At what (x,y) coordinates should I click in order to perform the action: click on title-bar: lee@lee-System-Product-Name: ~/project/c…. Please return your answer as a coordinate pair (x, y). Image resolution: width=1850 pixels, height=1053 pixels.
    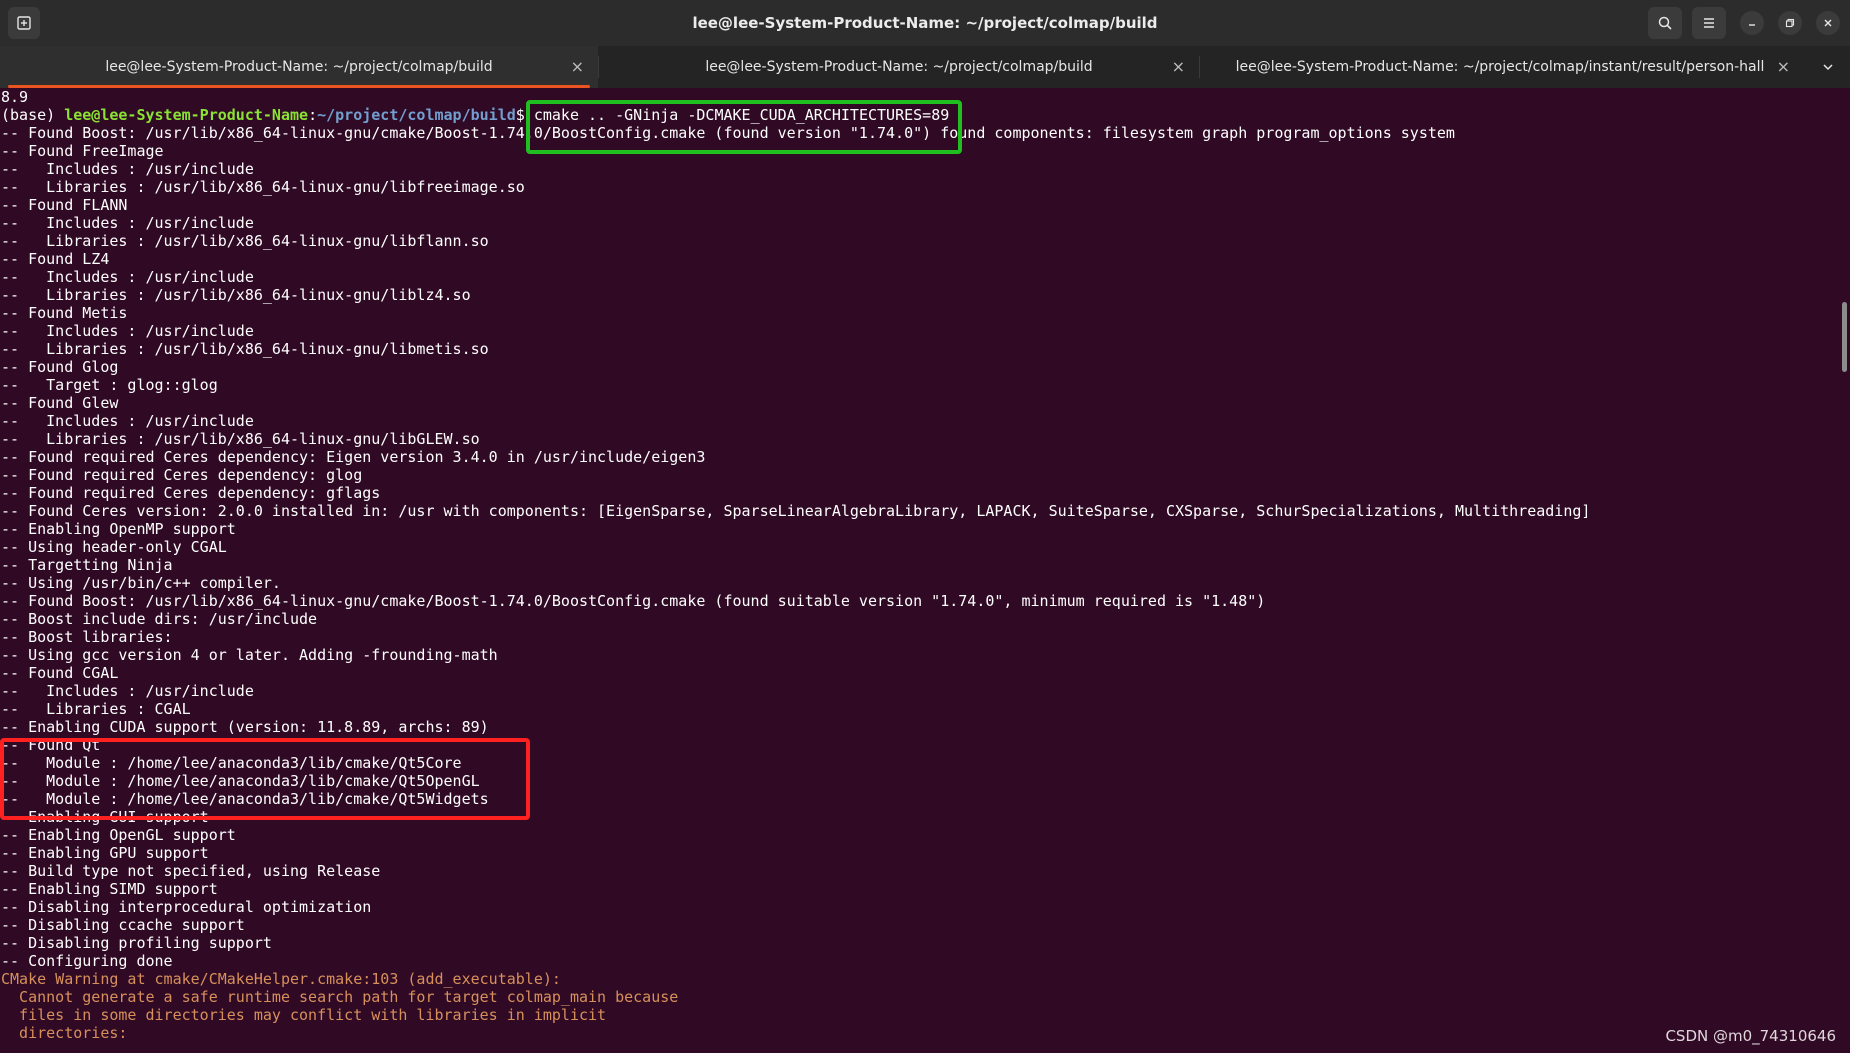
    Looking at the image, I should click on (925, 23).